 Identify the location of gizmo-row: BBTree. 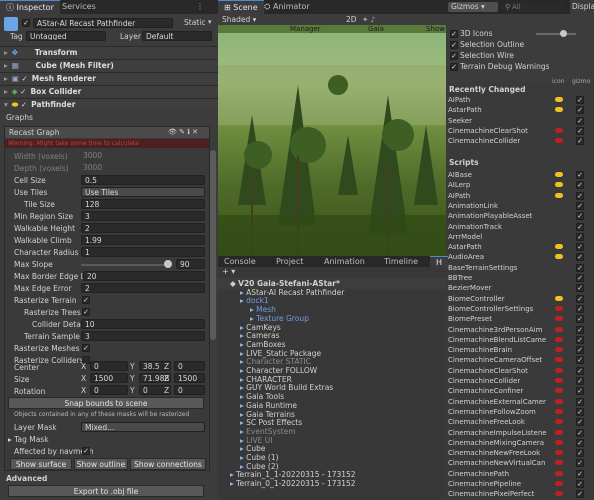
(508, 278).